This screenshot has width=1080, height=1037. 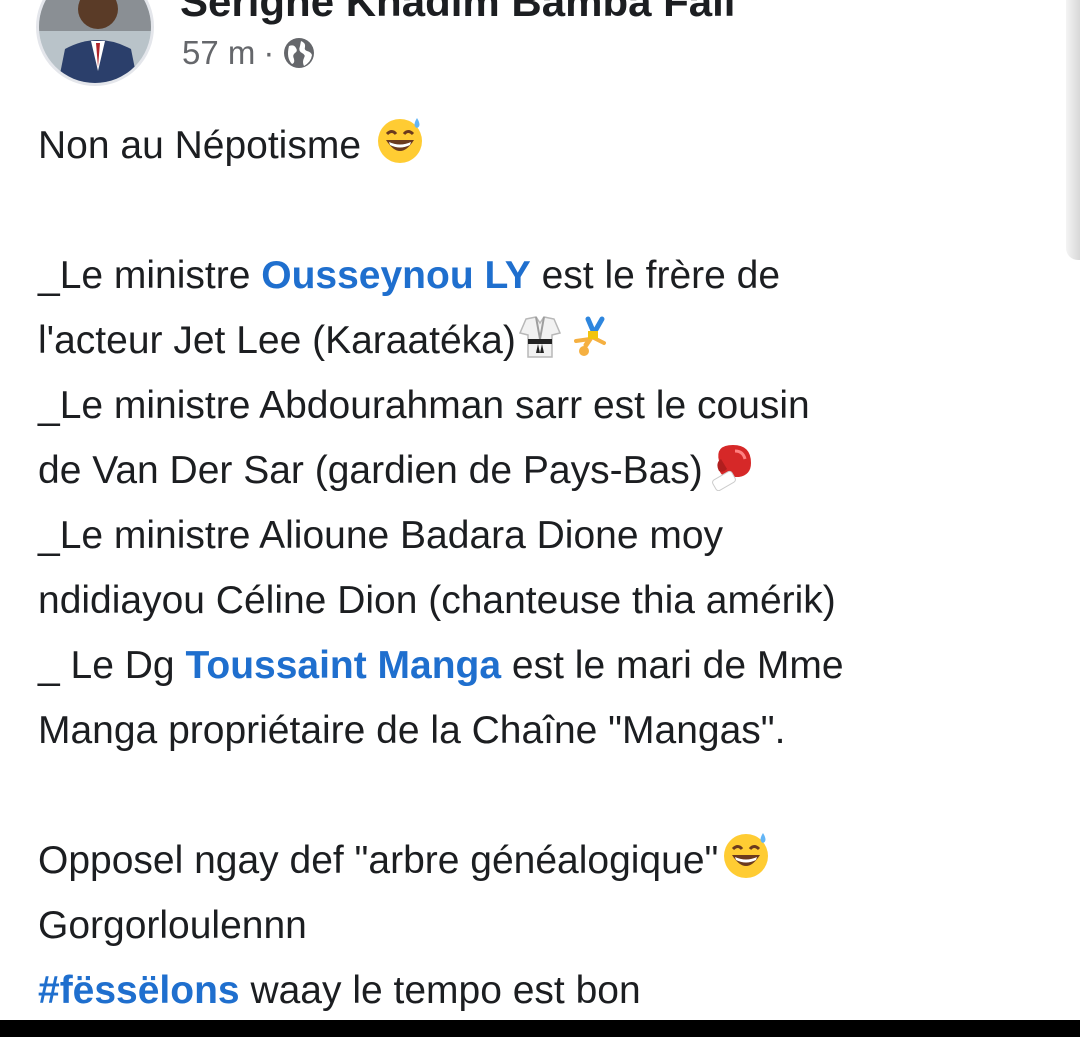 What do you see at coordinates (589, 336) in the screenshot?
I see `cartwheel-emoji` at bounding box center [589, 336].